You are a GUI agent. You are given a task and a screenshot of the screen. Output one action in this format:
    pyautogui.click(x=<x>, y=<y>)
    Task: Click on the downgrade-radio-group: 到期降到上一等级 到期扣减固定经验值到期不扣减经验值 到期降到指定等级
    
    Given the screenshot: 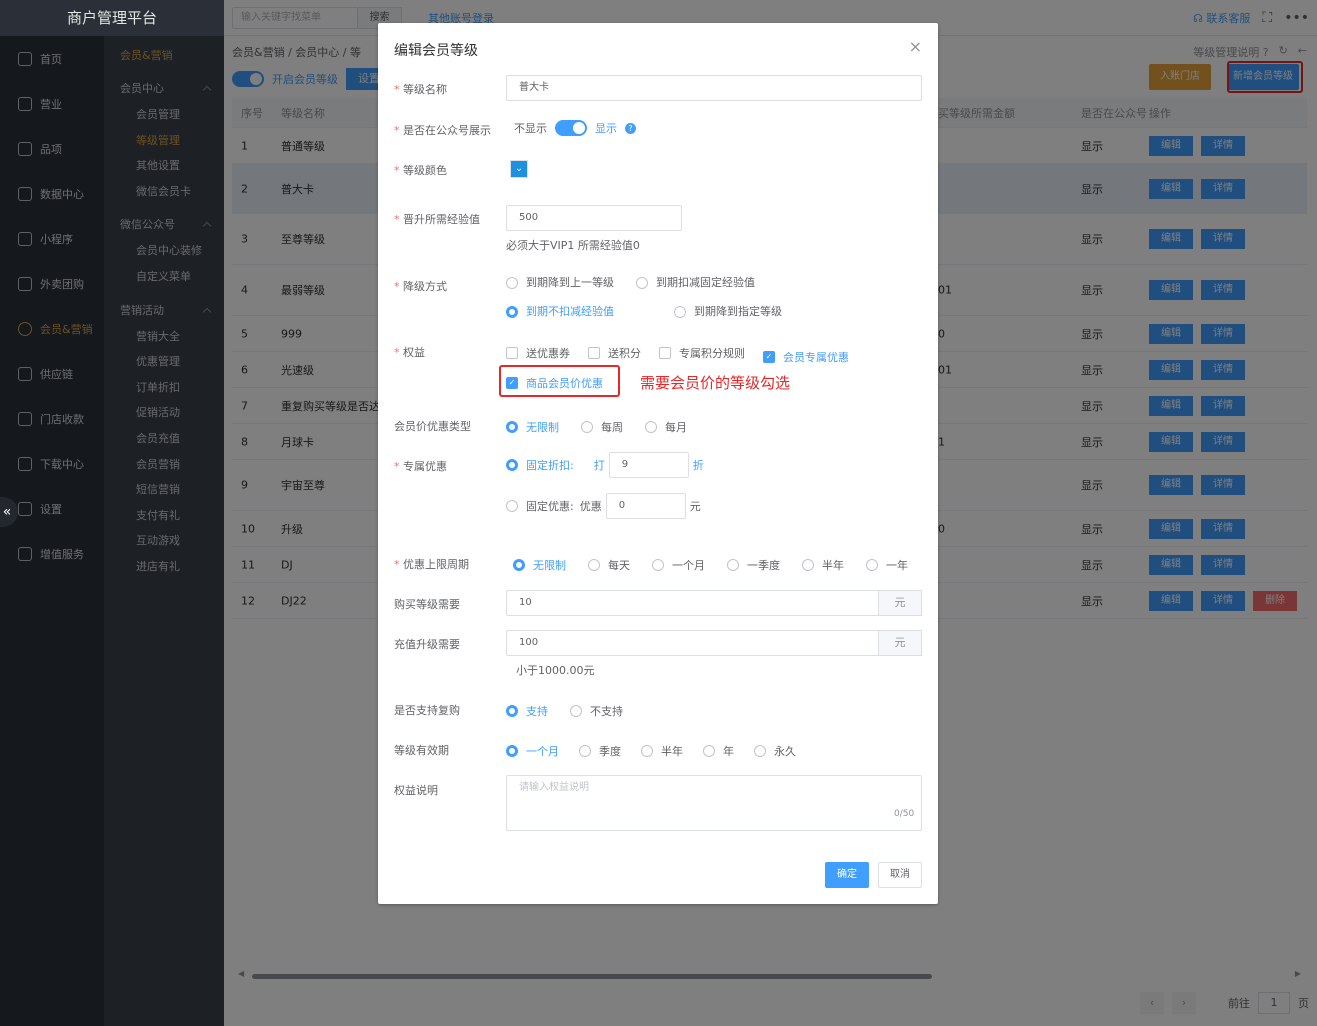 What is the action you would take?
    pyautogui.click(x=714, y=299)
    